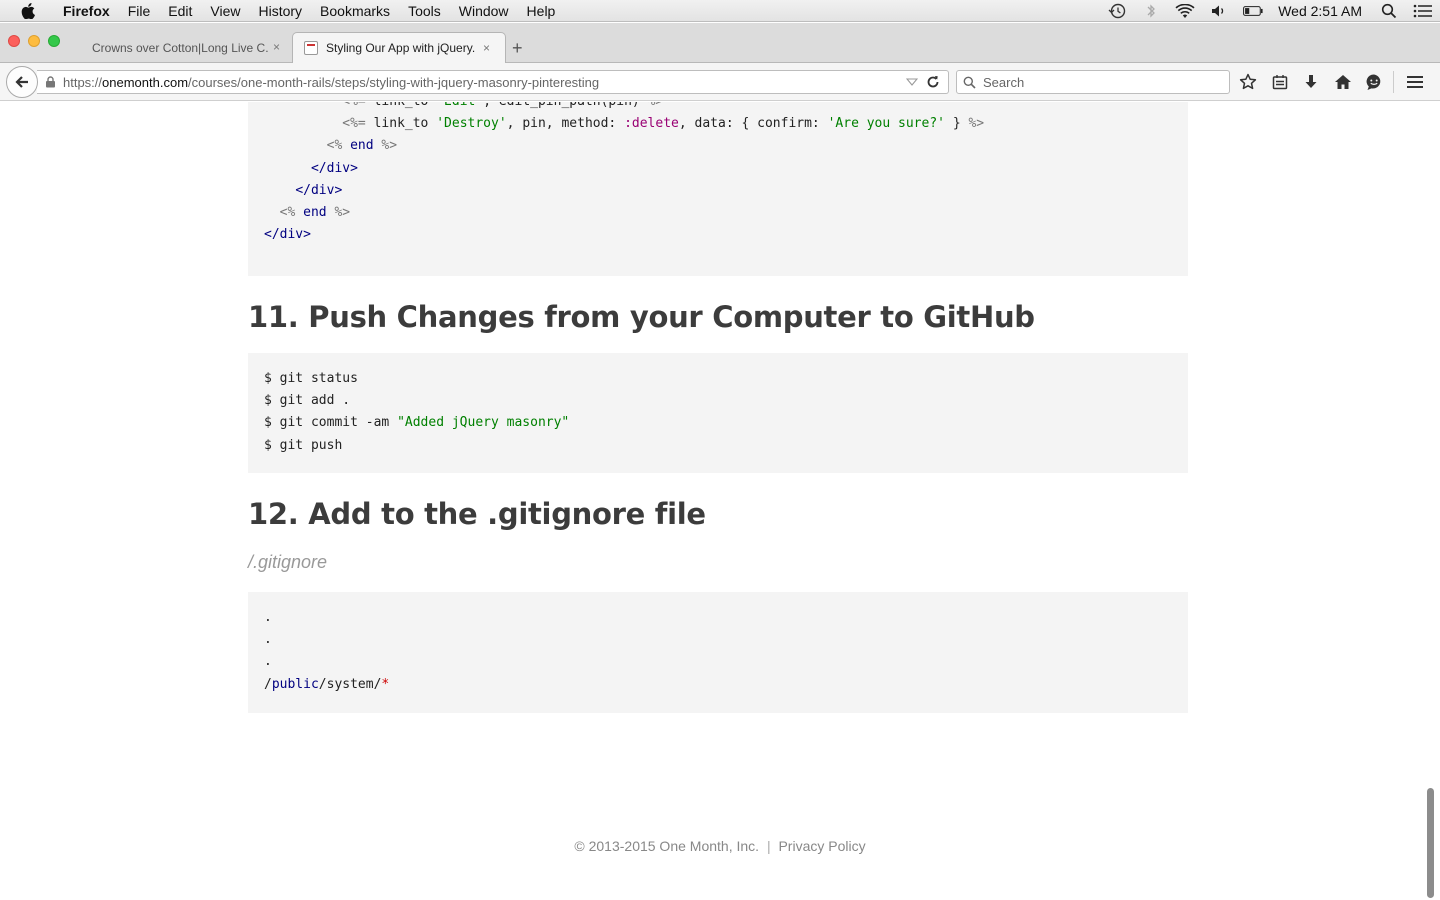 The width and height of the screenshot is (1440, 900). What do you see at coordinates (311, 48) in the screenshot?
I see `calendar-favicon-icon` at bounding box center [311, 48].